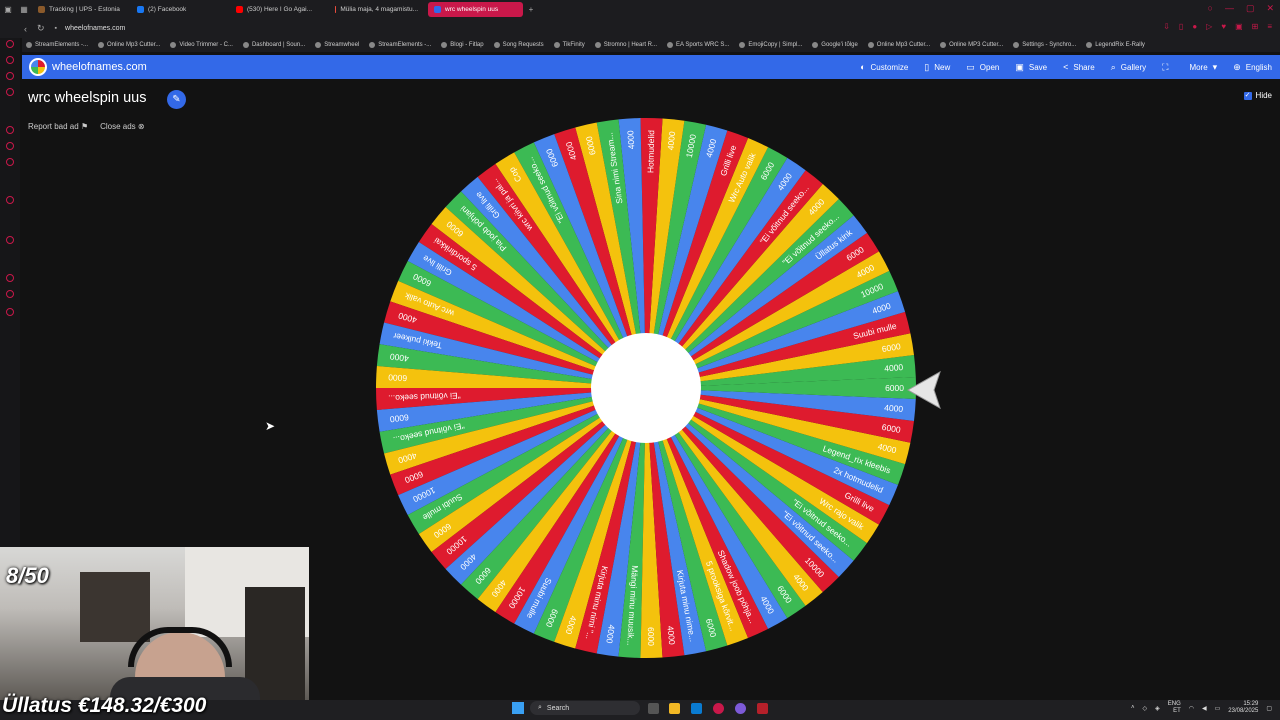  I want to click on bookmark-icon: ▯, so click(1181, 26).